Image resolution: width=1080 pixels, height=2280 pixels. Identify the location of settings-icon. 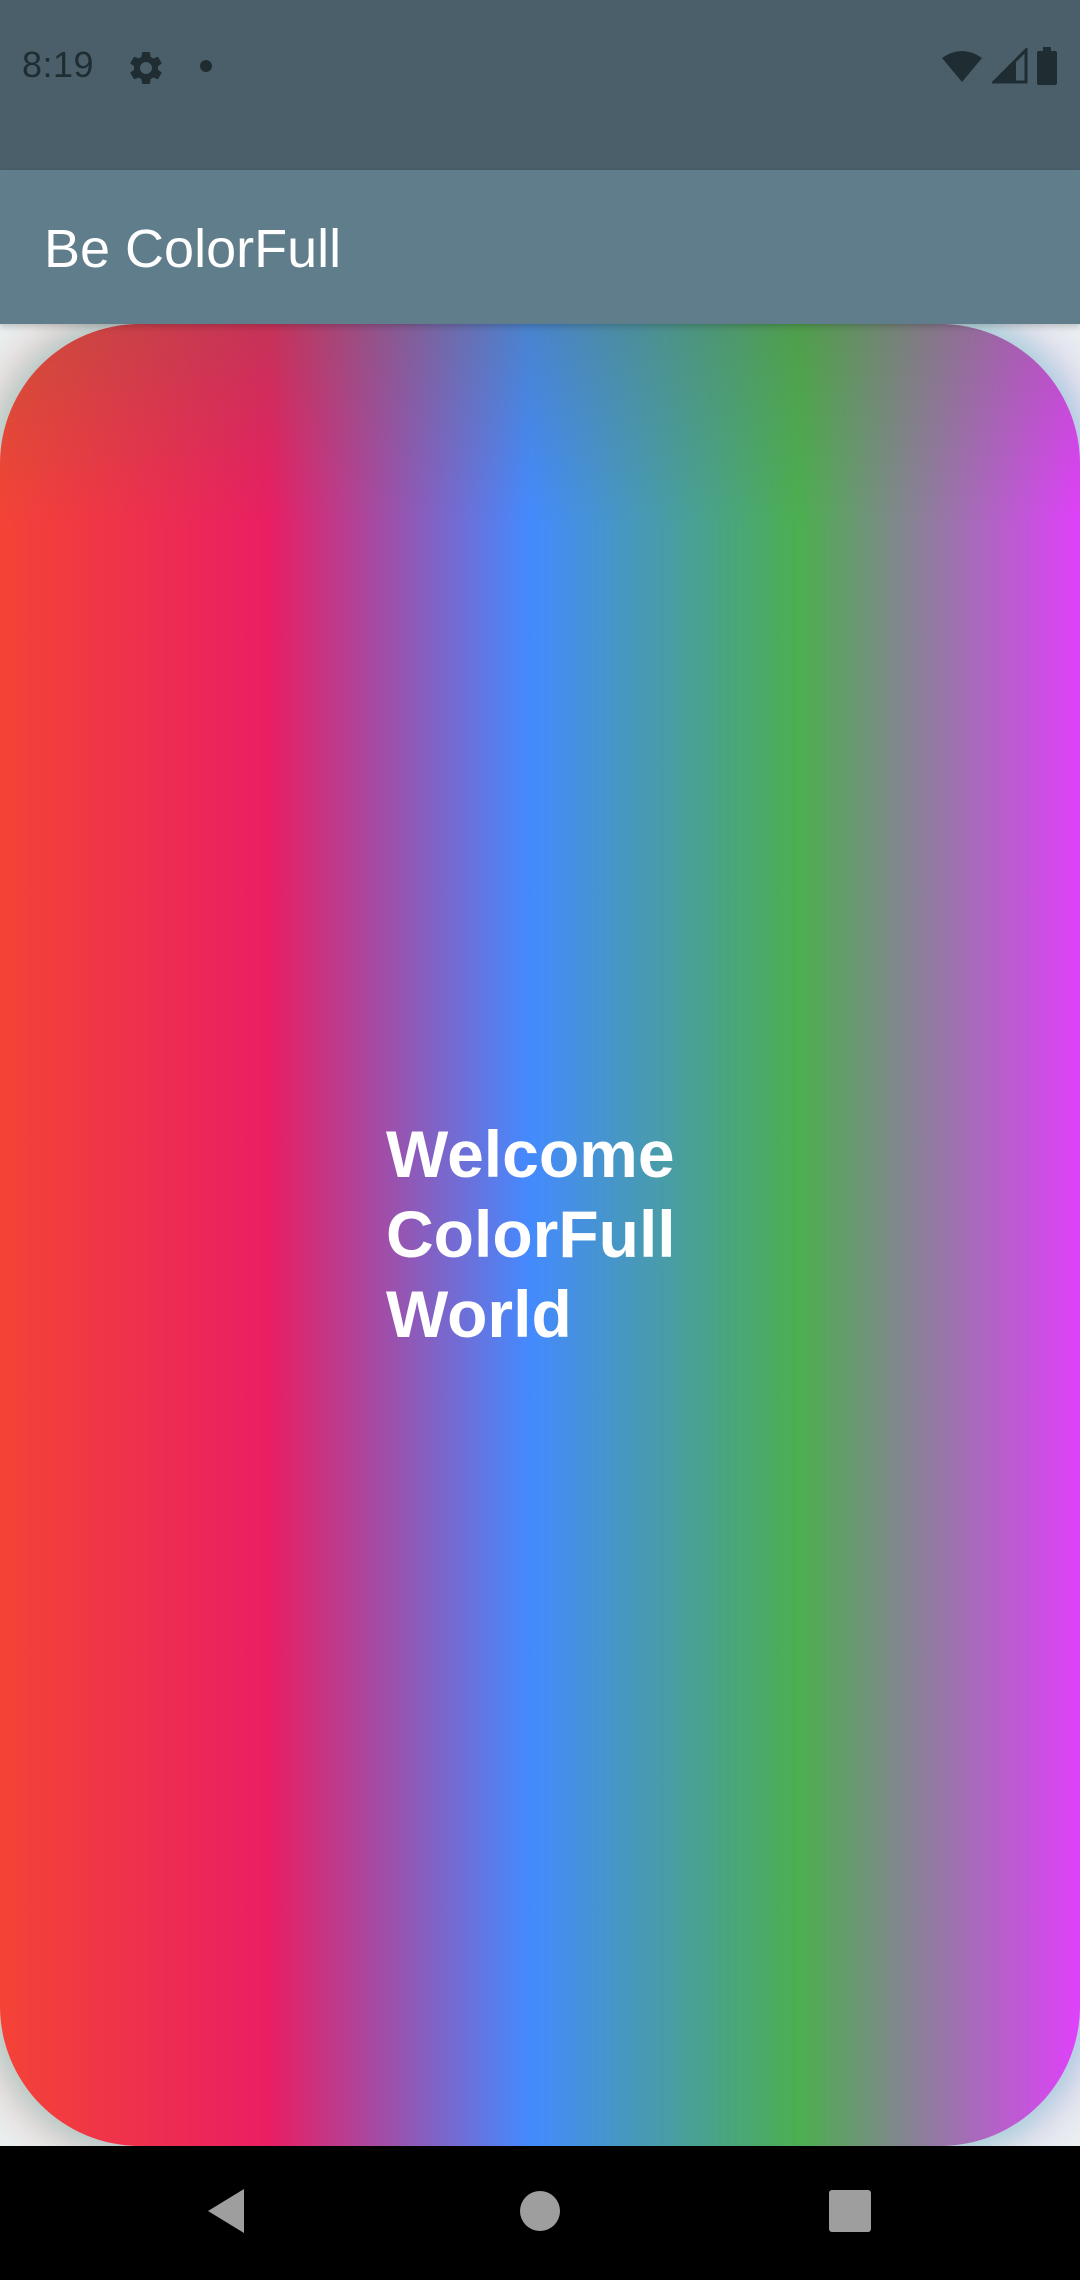
(146, 68).